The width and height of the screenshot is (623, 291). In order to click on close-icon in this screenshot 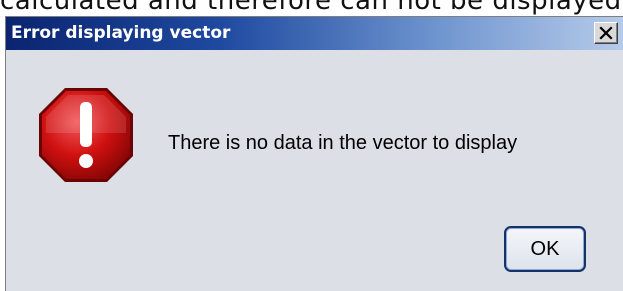, I will do `click(606, 33)`.